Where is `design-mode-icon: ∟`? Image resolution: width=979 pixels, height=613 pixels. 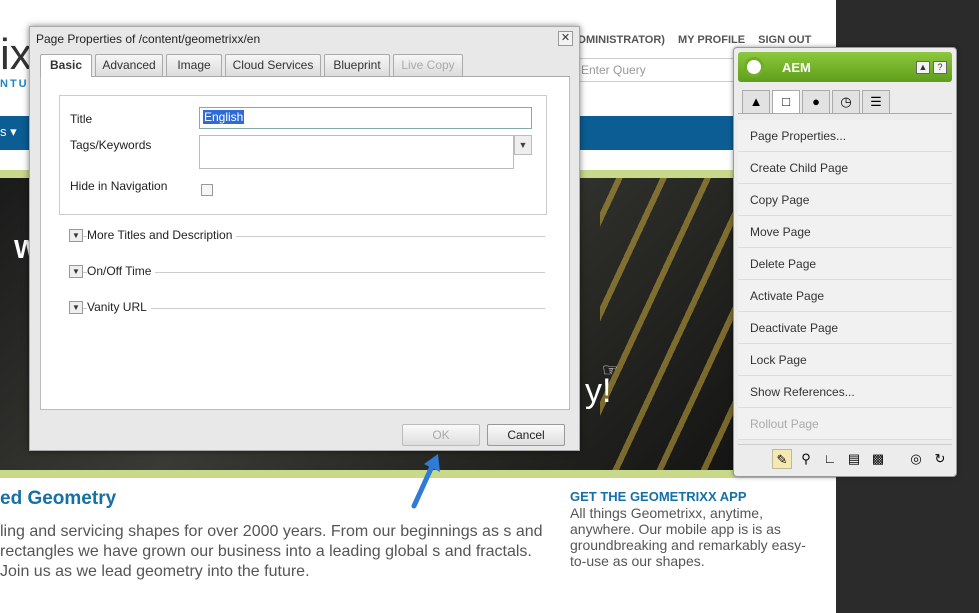
design-mode-icon: ∟ is located at coordinates (830, 459).